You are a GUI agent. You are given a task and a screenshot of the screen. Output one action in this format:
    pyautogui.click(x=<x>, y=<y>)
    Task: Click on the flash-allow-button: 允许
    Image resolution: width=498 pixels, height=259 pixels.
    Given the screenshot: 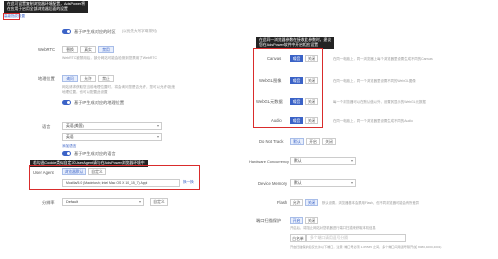 What is the action you would take?
    pyautogui.click(x=296, y=202)
    